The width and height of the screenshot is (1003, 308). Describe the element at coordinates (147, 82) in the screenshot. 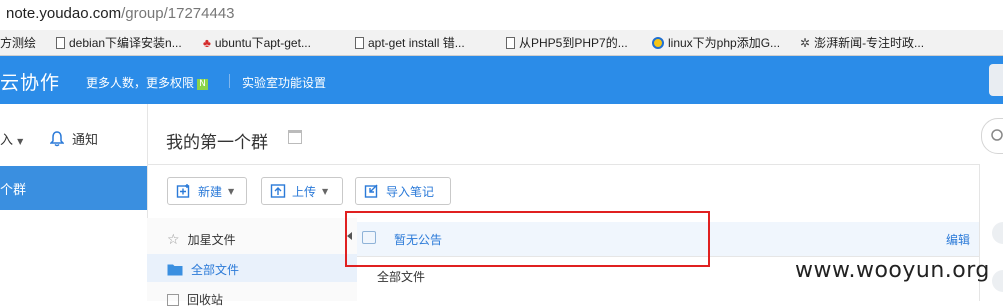

I see `upgrade-link: 更多人数，更多权限 N` at that location.